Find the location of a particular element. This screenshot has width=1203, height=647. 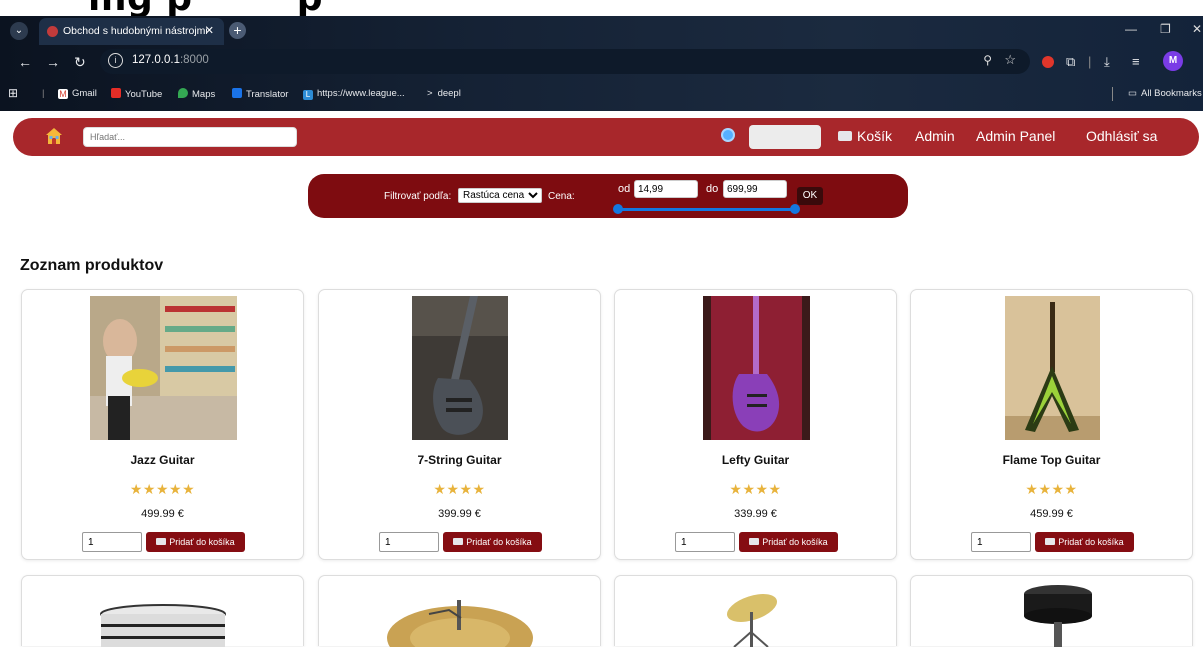

bookmark-deepl: > deepl is located at coordinates (444, 93).